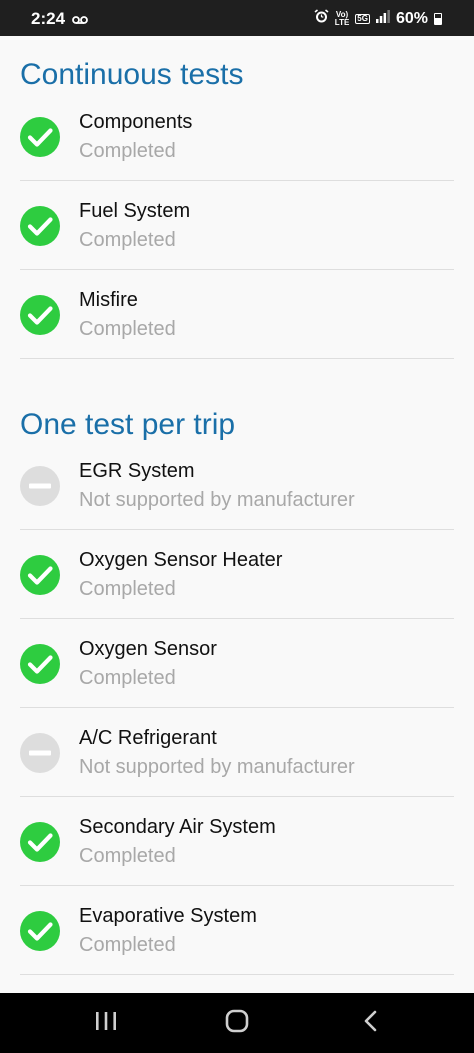 The height and width of the screenshot is (1053, 474). I want to click on network-label: 5G, so click(362, 18).